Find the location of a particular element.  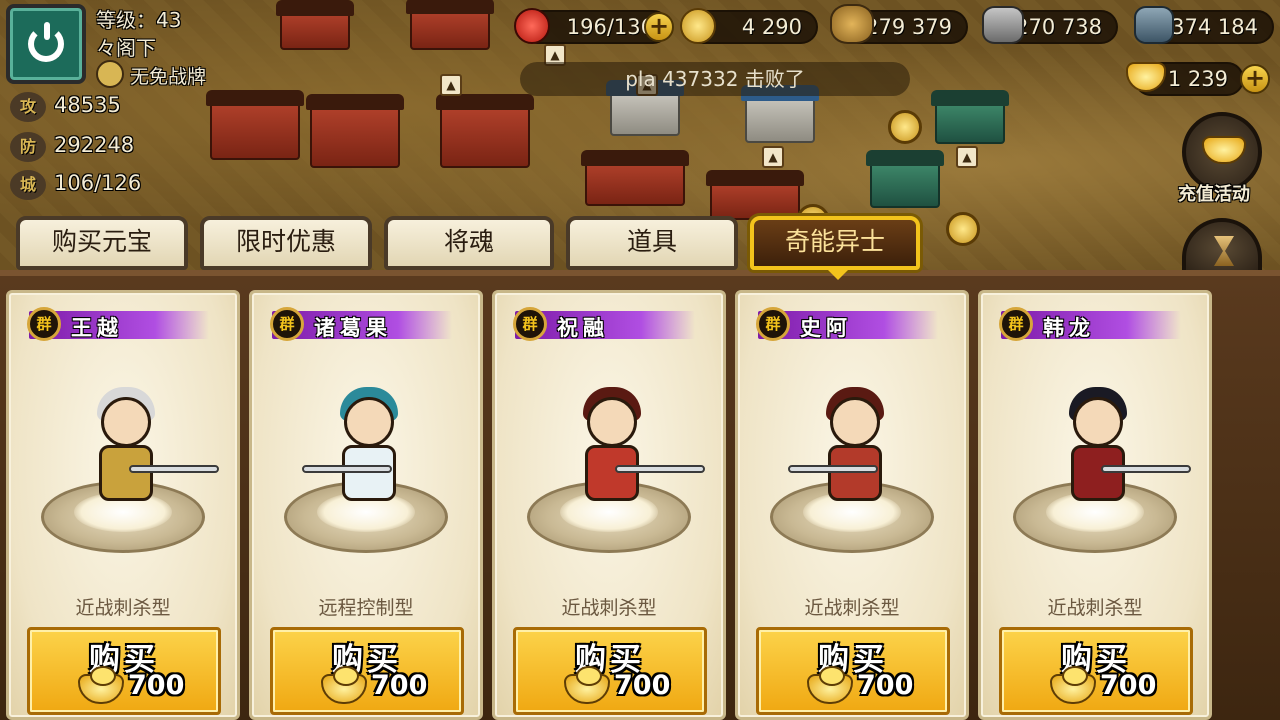

hero-card: 群 祝融 近战刺杀型 购买 700 is located at coordinates (609, 505).